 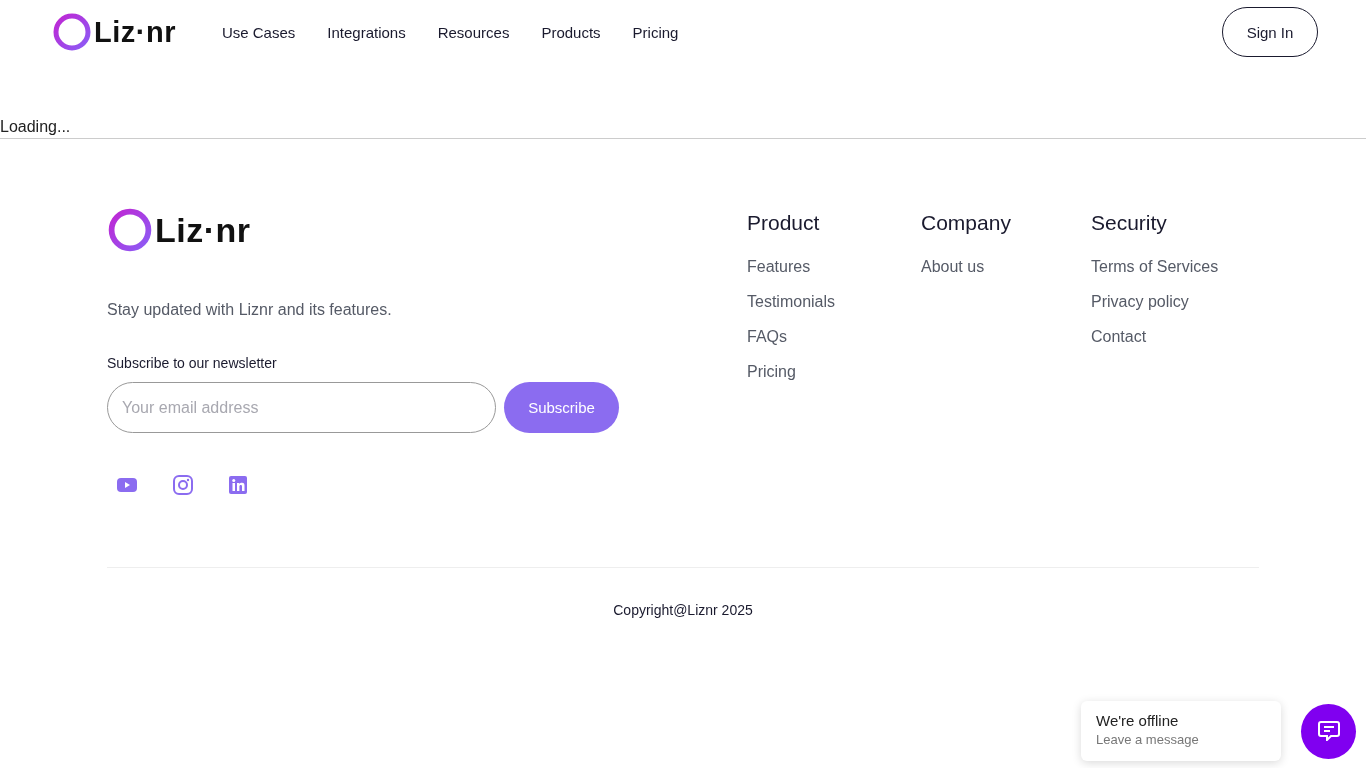 What do you see at coordinates (779, 267) in the screenshot?
I see `footer-link: Features` at bounding box center [779, 267].